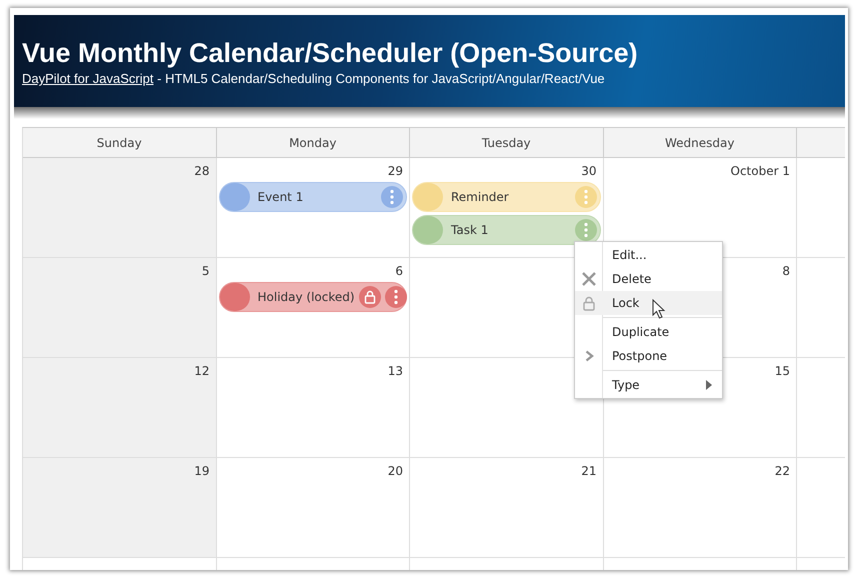 The height and width of the screenshot is (577, 860). I want to click on day-header: Sunday, so click(119, 143).